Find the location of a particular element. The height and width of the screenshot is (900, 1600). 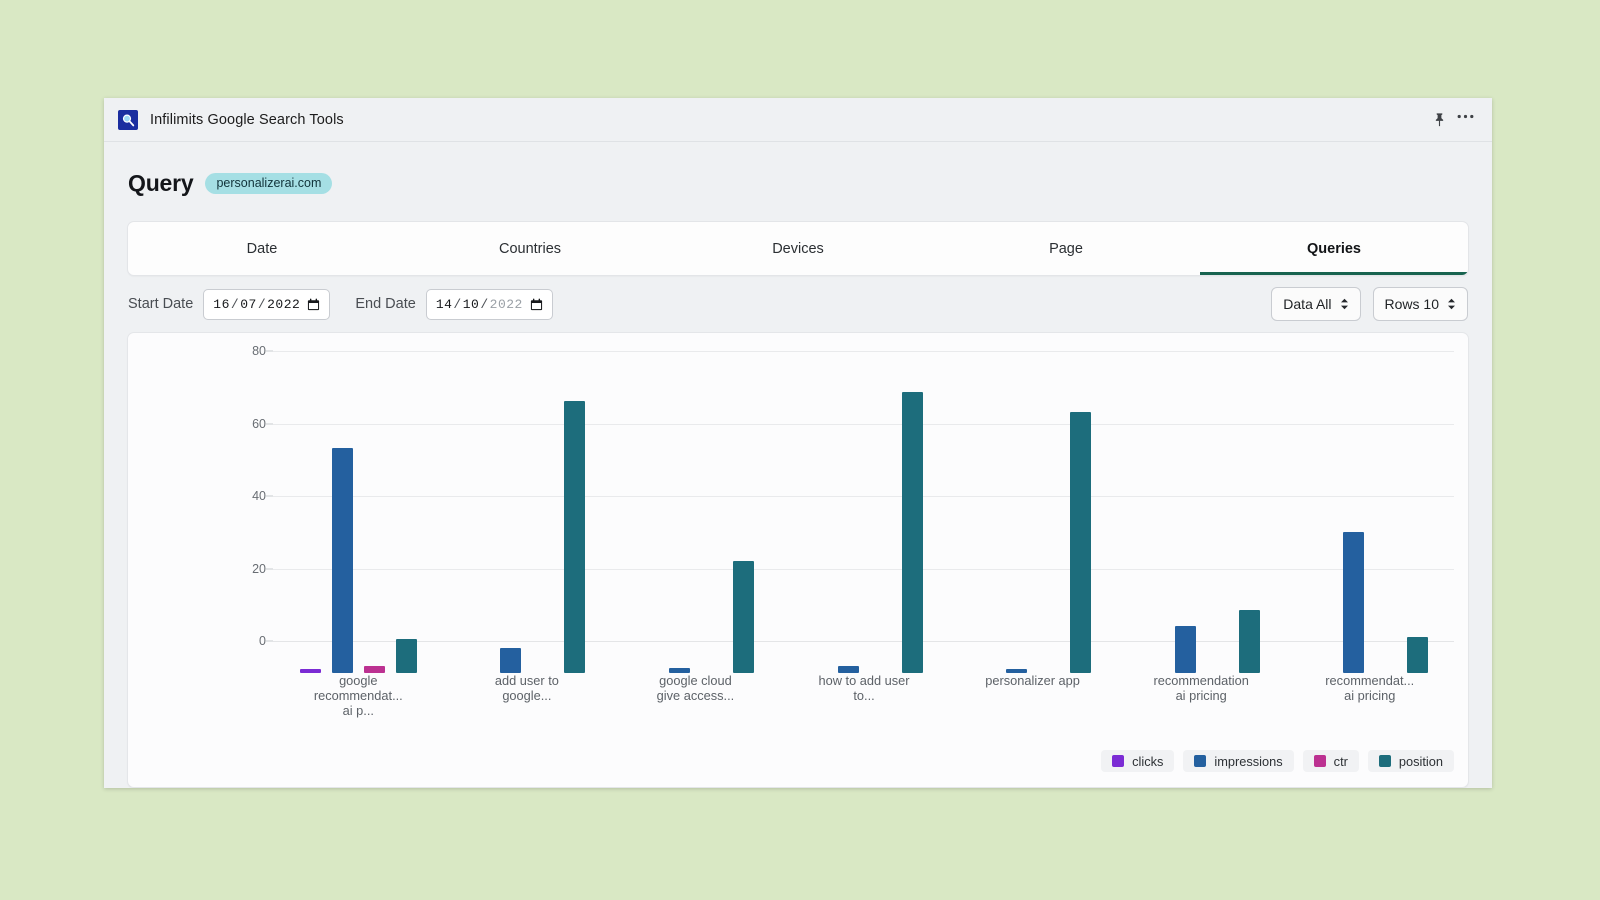

legend-item-clicks: clicks is located at coordinates (1138, 761).